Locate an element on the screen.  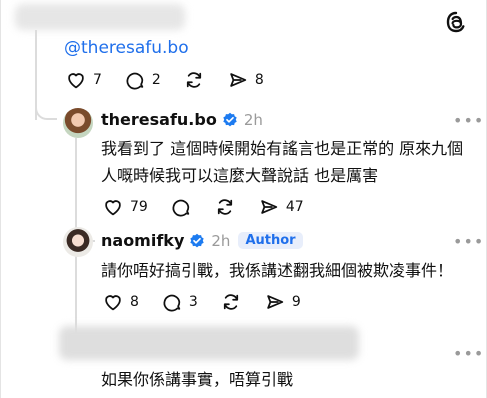
like-count: 79 is located at coordinates (139, 207).